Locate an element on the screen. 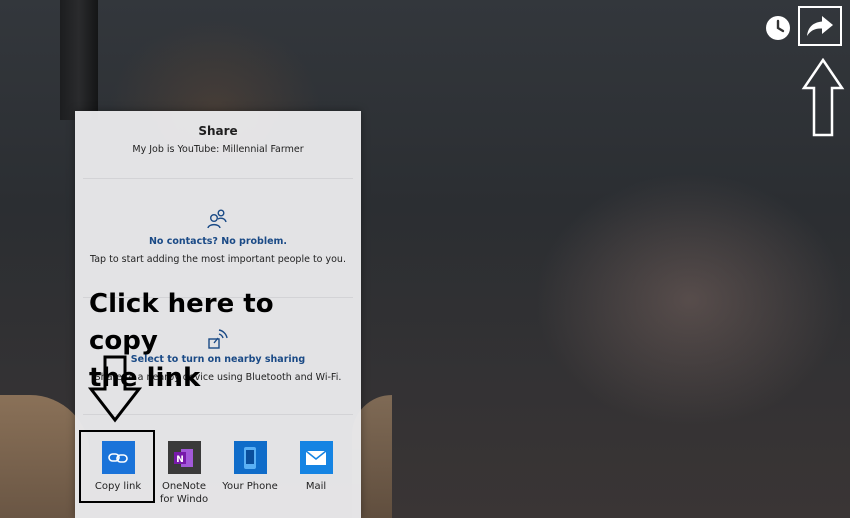  app-label-line1: OneNote is located at coordinates (184, 486).